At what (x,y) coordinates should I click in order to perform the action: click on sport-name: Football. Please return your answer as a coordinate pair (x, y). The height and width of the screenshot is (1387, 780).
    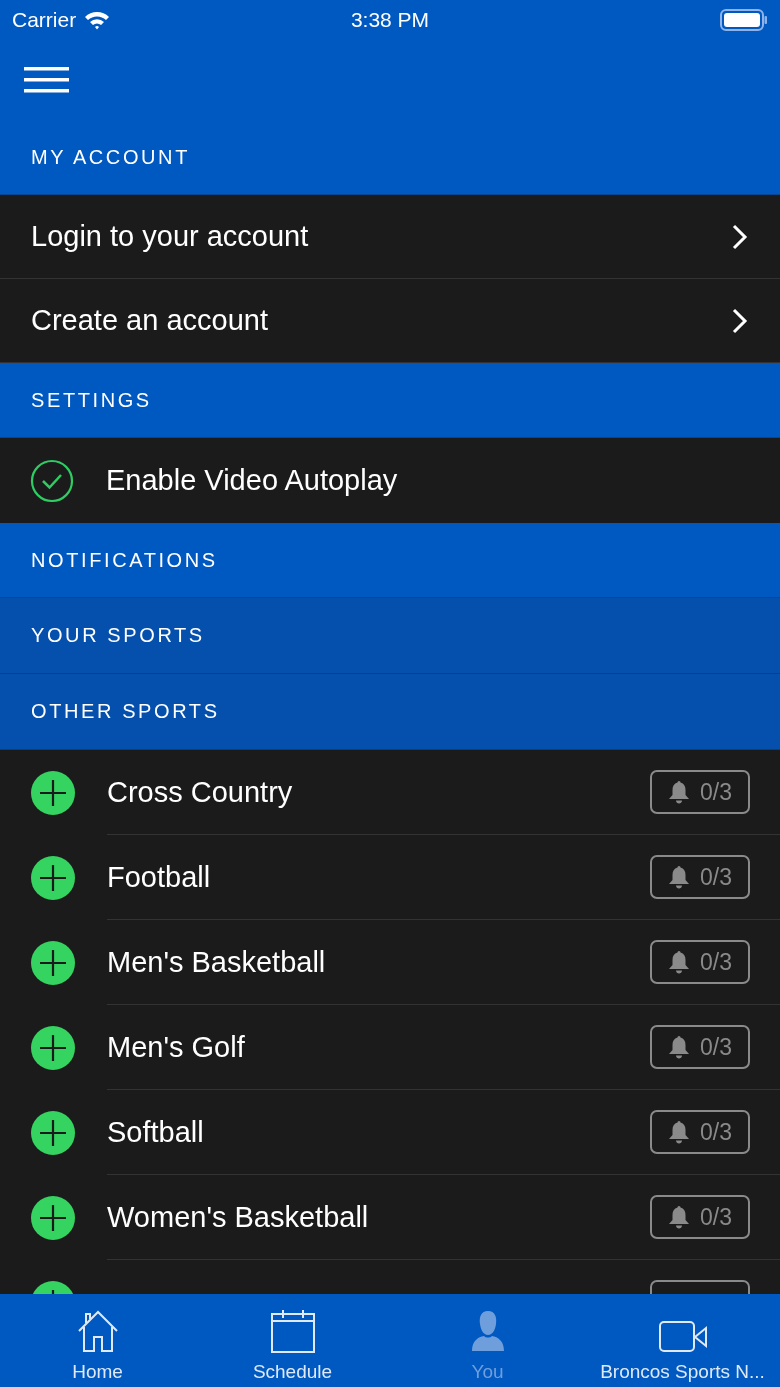
    Looking at the image, I should click on (159, 877).